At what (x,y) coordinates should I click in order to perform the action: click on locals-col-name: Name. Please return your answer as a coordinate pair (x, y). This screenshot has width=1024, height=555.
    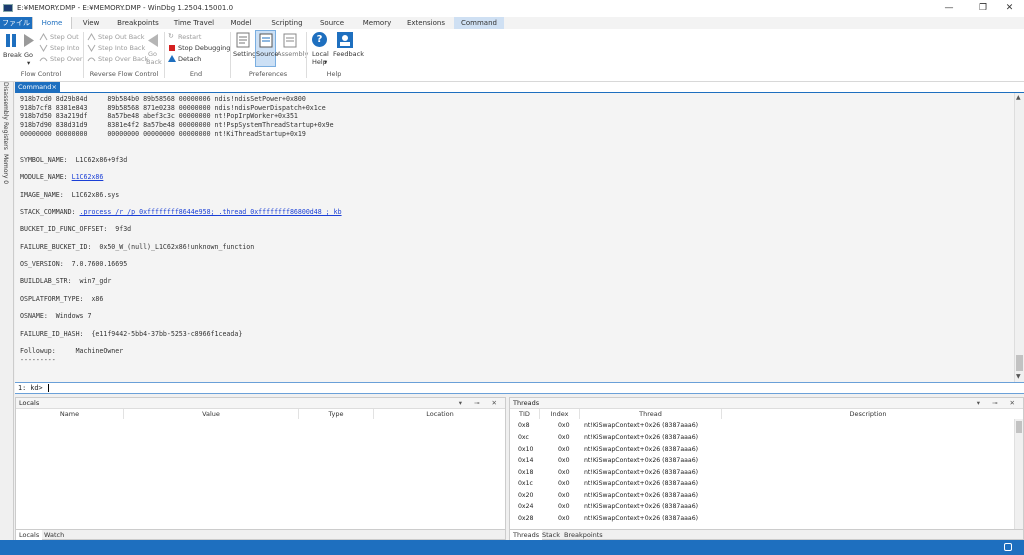
    Looking at the image, I should click on (70, 414).